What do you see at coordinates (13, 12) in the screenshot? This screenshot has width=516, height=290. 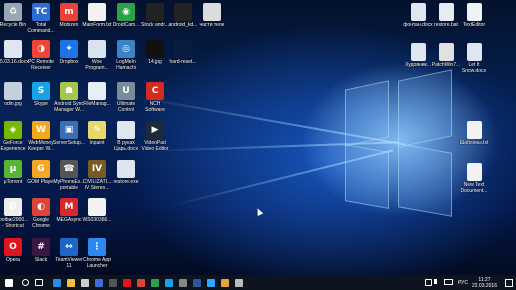 I see `recycle-bin-icon: ♻` at bounding box center [13, 12].